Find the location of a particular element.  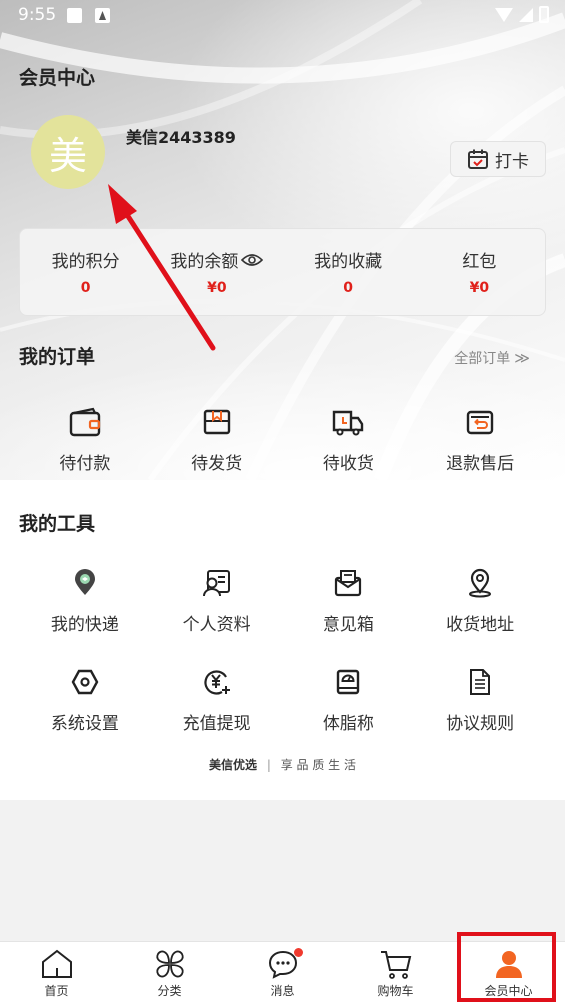

status-indicators is located at coordinates (522, 14).